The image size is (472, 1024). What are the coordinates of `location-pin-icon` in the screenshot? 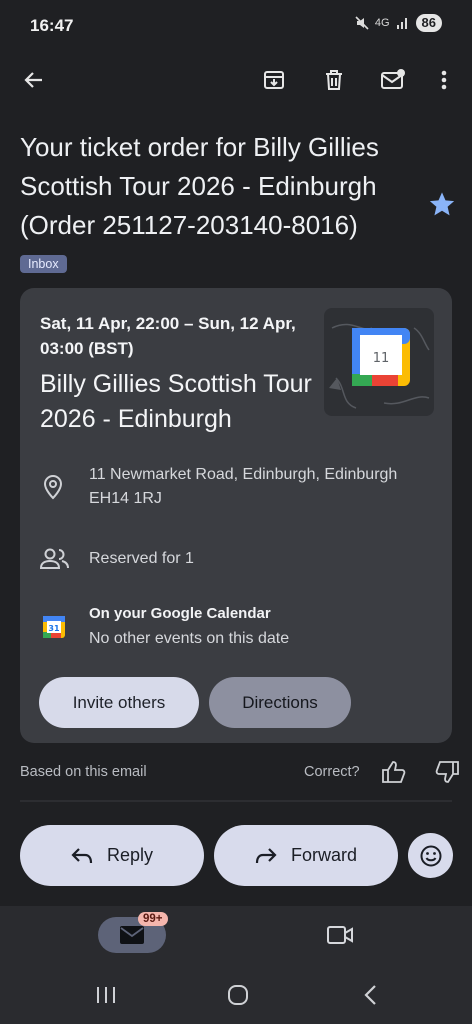 It's located at (53, 489).